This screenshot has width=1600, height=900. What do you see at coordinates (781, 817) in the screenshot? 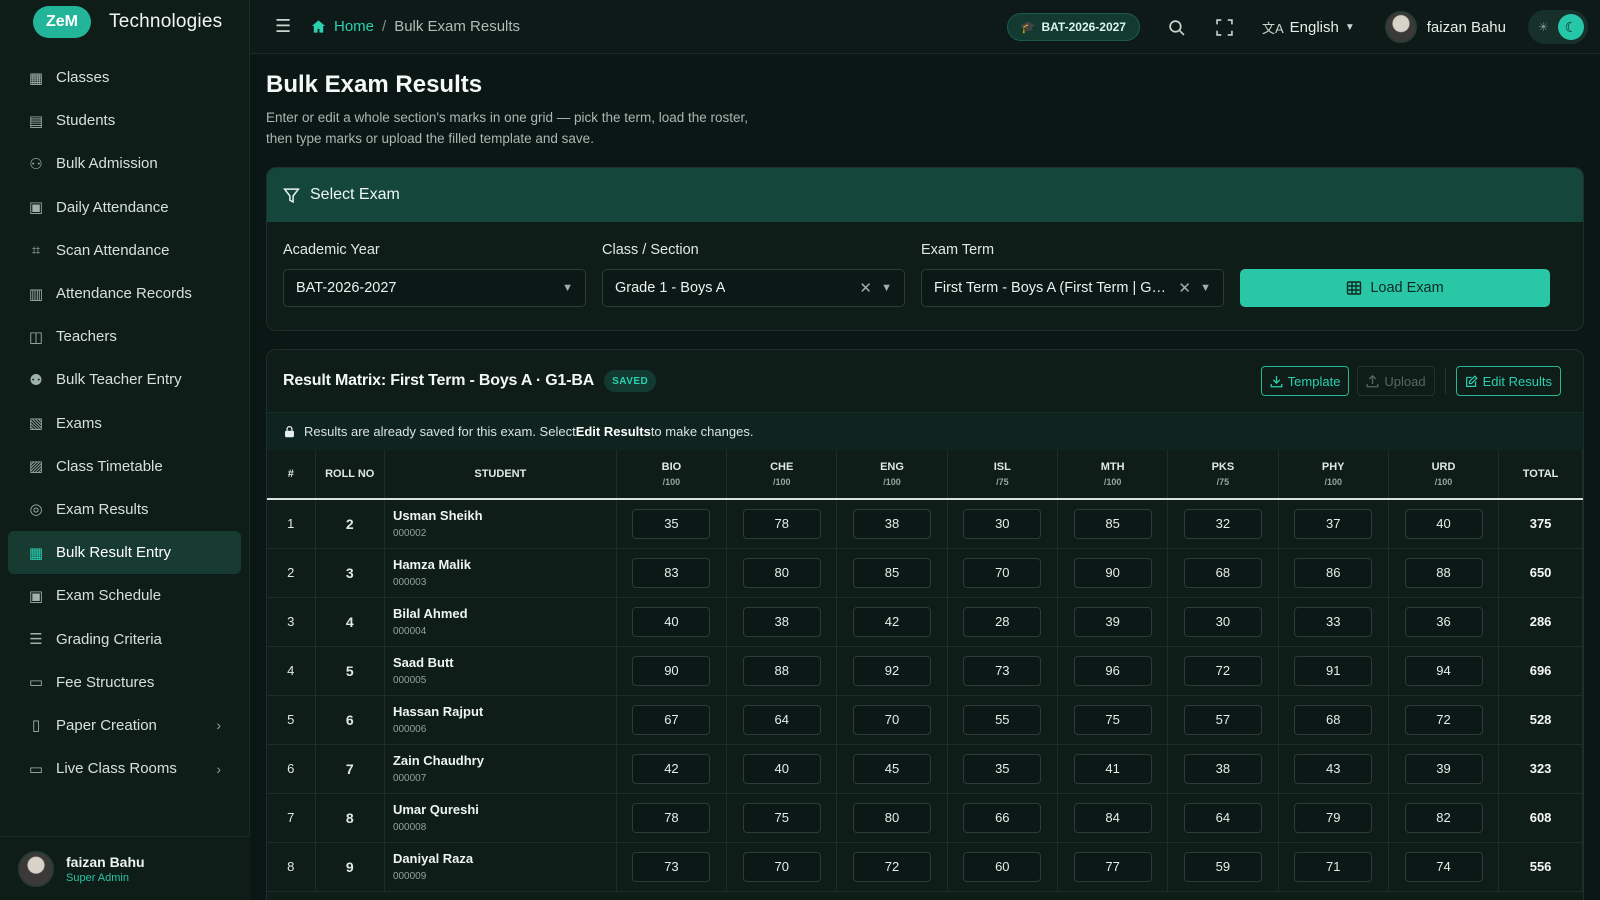
I see `mark-input-che: 75` at bounding box center [781, 817].